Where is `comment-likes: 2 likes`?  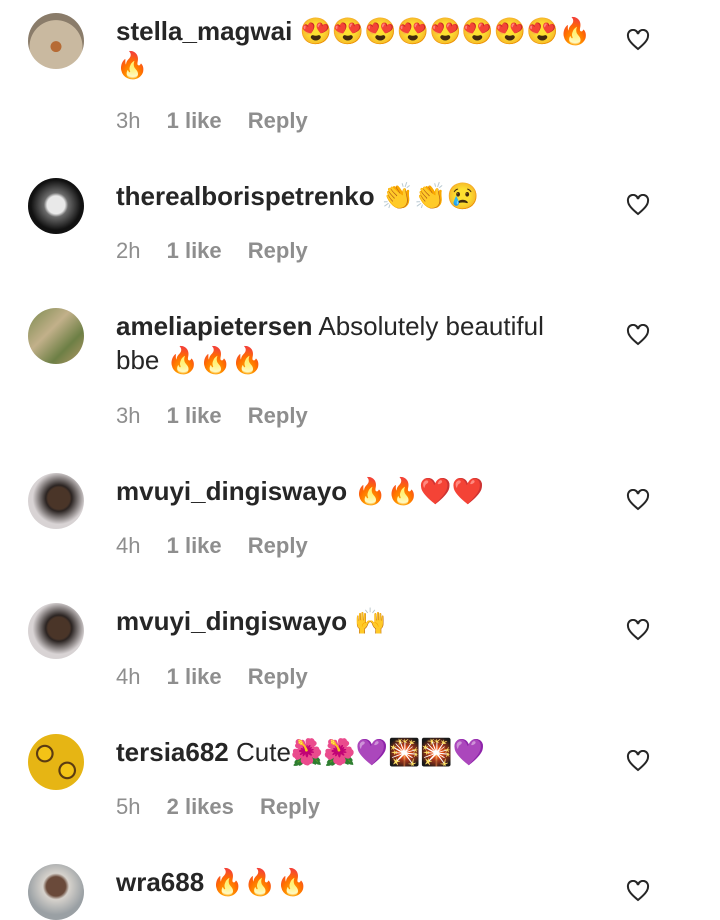 comment-likes: 2 likes is located at coordinates (200, 806).